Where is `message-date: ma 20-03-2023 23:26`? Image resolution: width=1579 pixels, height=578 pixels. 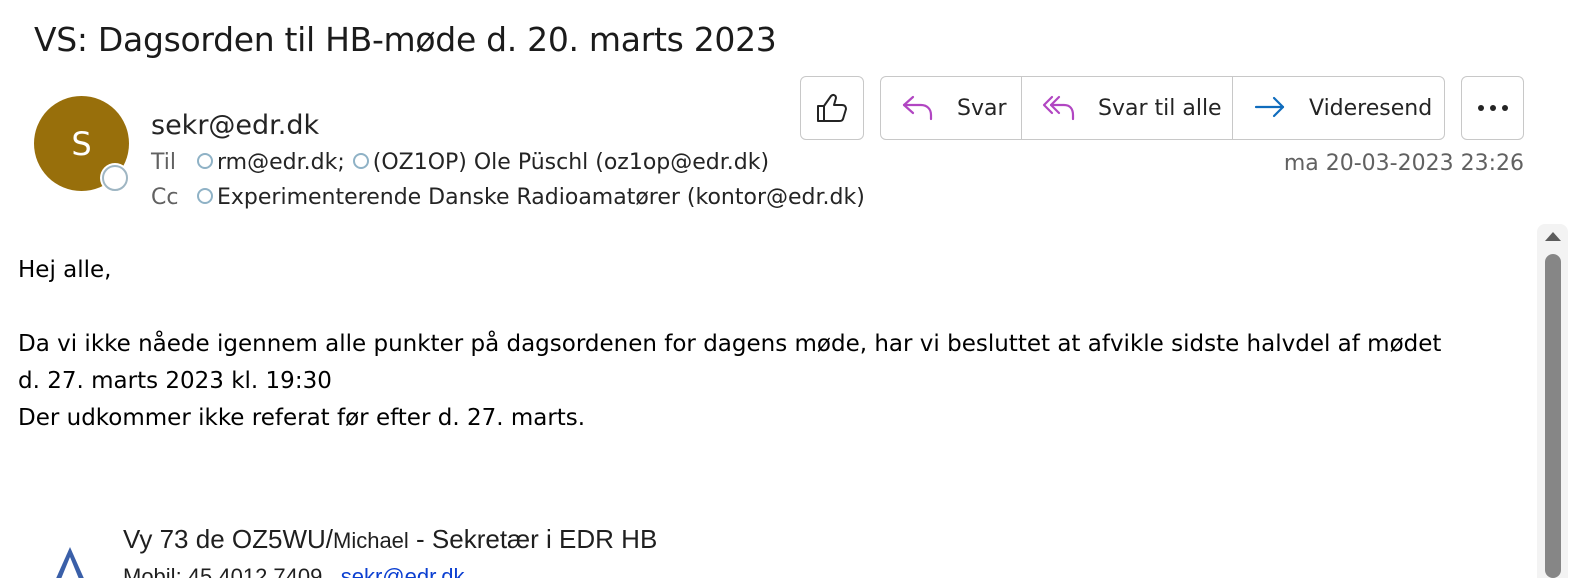 message-date: ma 20-03-2023 23:26 is located at coordinates (1403, 163).